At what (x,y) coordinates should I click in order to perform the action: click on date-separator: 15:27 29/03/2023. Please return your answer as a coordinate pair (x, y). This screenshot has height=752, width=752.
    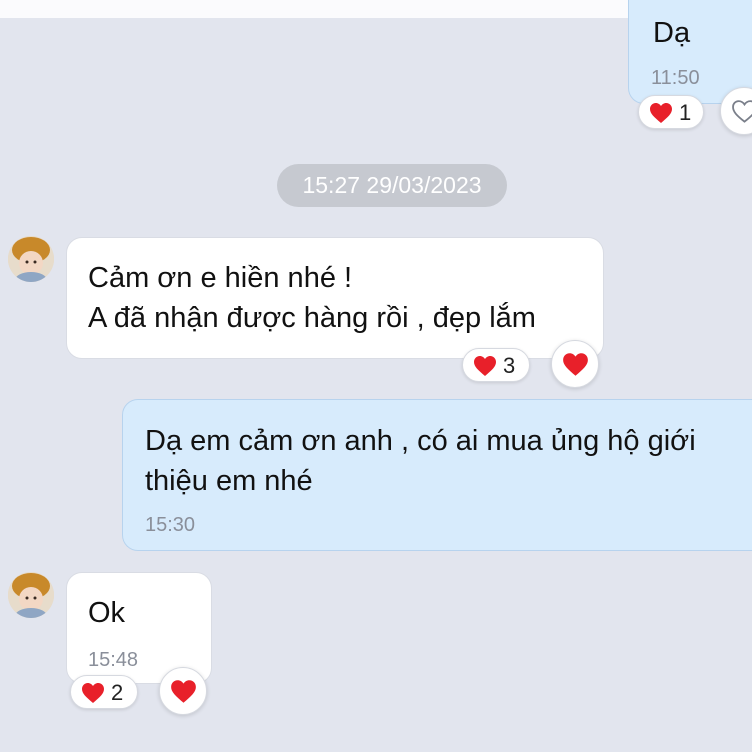
    Looking at the image, I should click on (392, 185).